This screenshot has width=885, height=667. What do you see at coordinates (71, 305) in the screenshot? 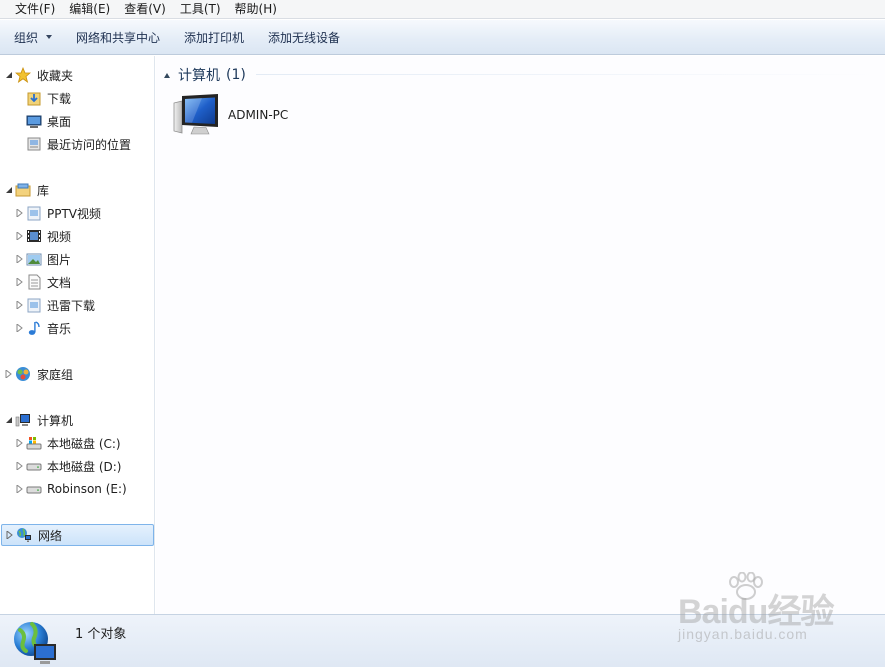
I see `nav-library-thunder-label: 迅雷下载` at bounding box center [71, 305].